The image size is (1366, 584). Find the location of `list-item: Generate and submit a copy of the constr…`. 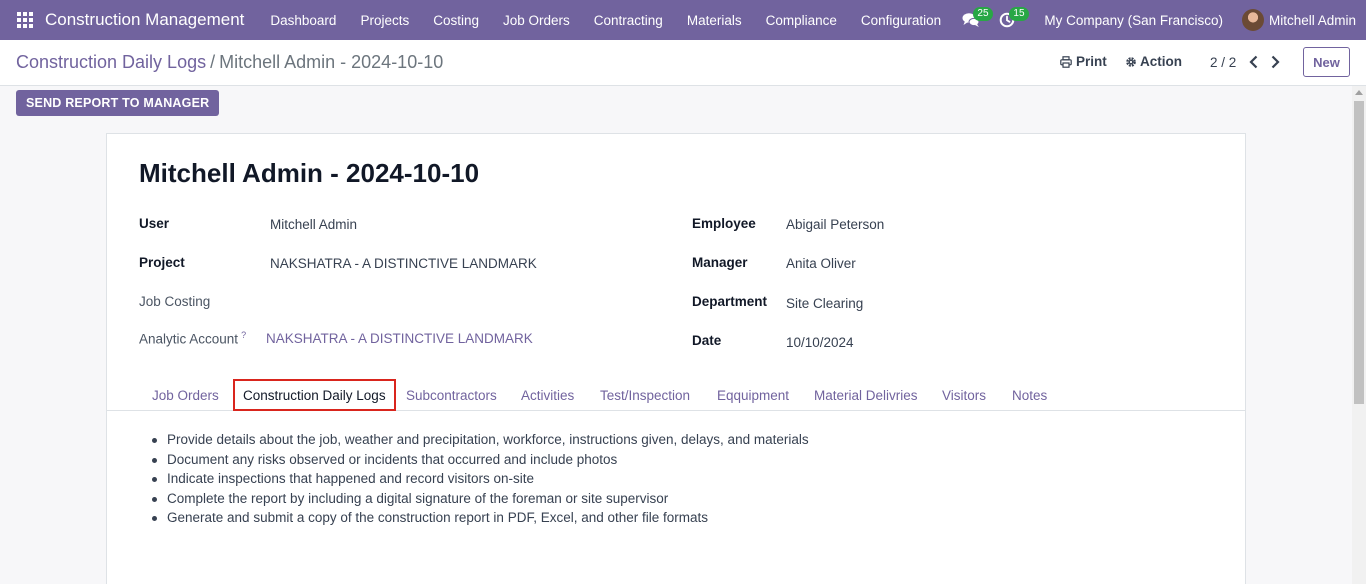

list-item: Generate and submit a copy of the constr… is located at coordinates (480, 518).